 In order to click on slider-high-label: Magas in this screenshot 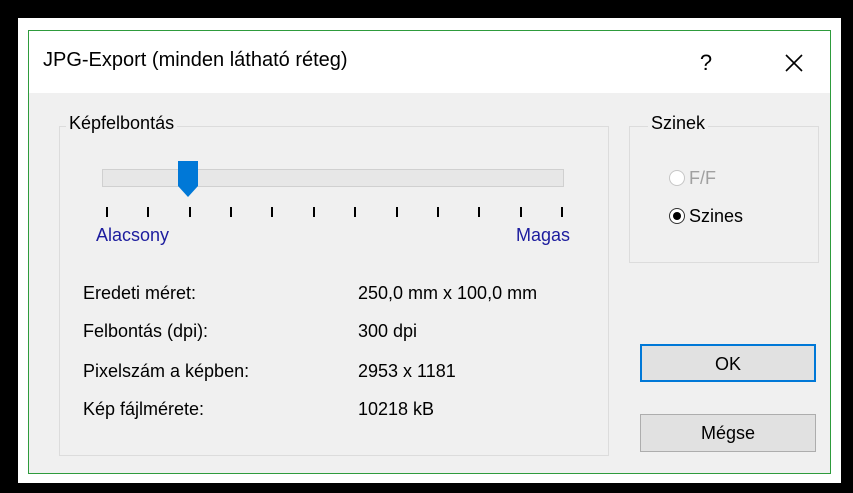, I will do `click(543, 235)`.